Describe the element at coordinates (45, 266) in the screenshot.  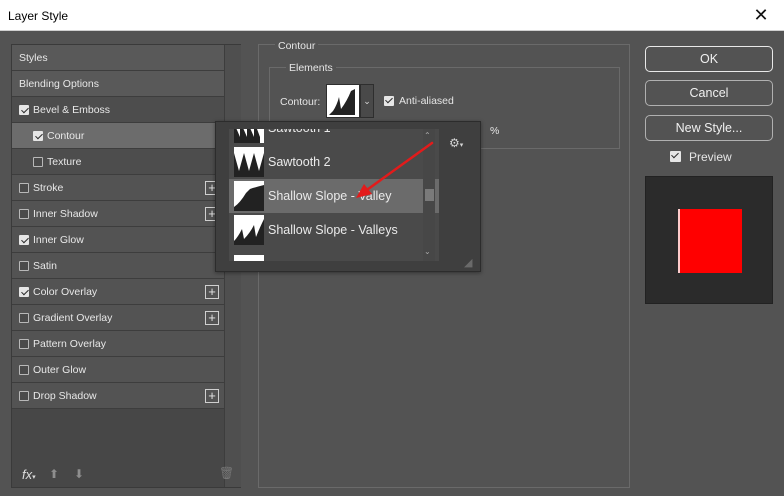
I see `style-label: Satin` at that location.